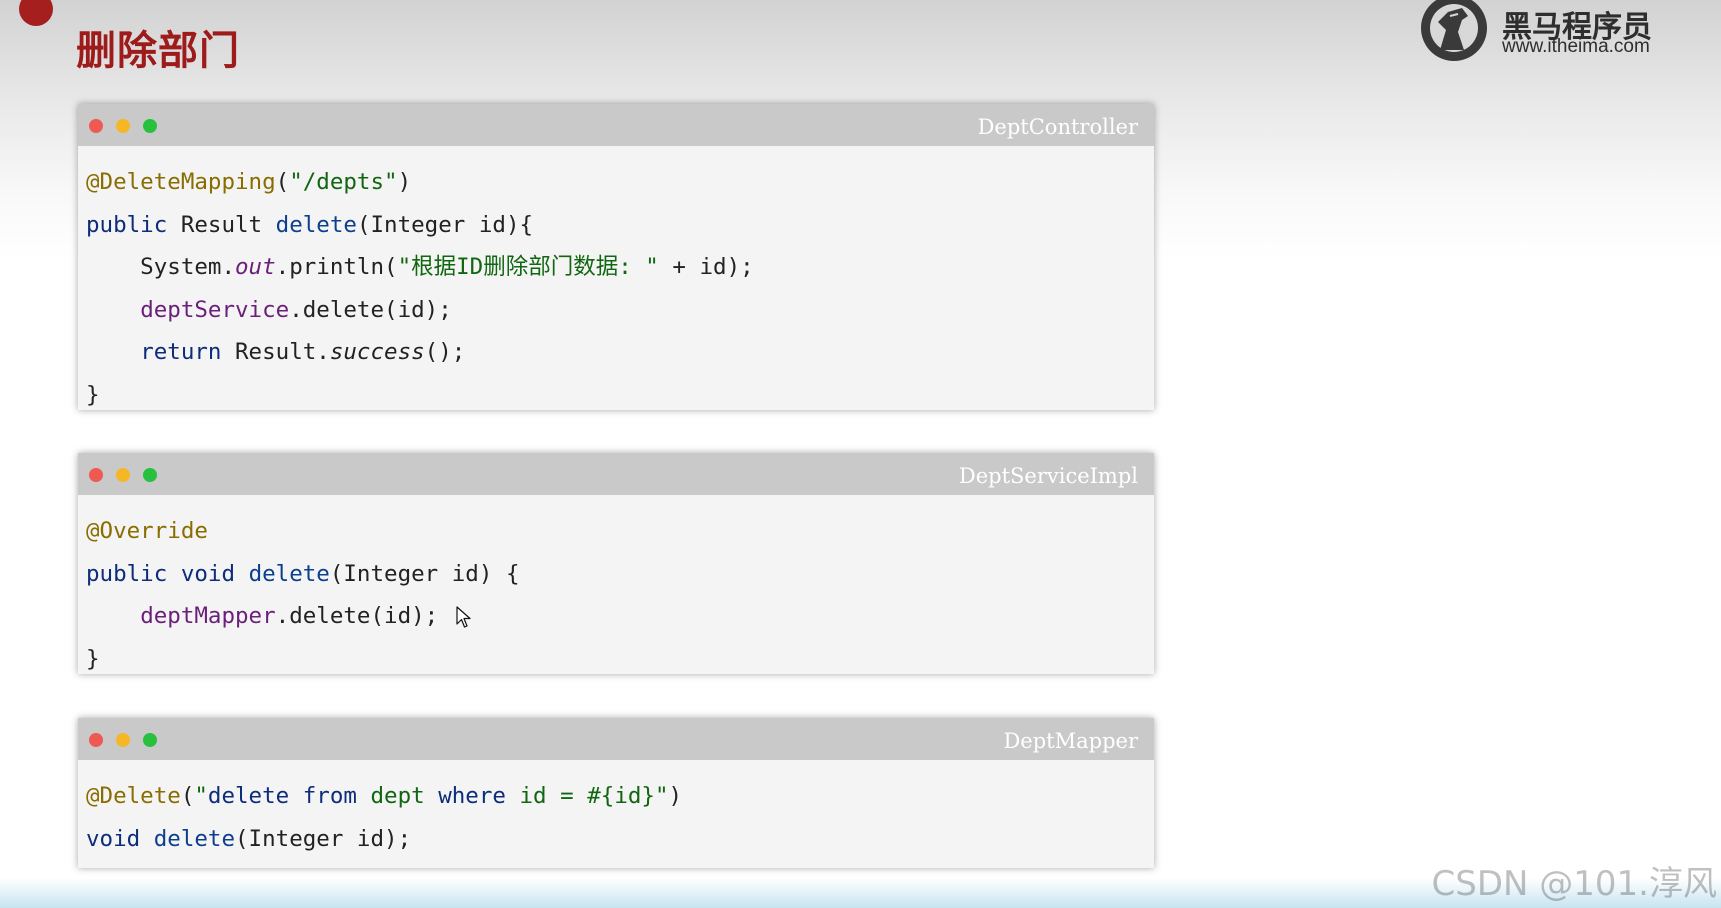  I want to click on code-token: ", so click(201, 796).